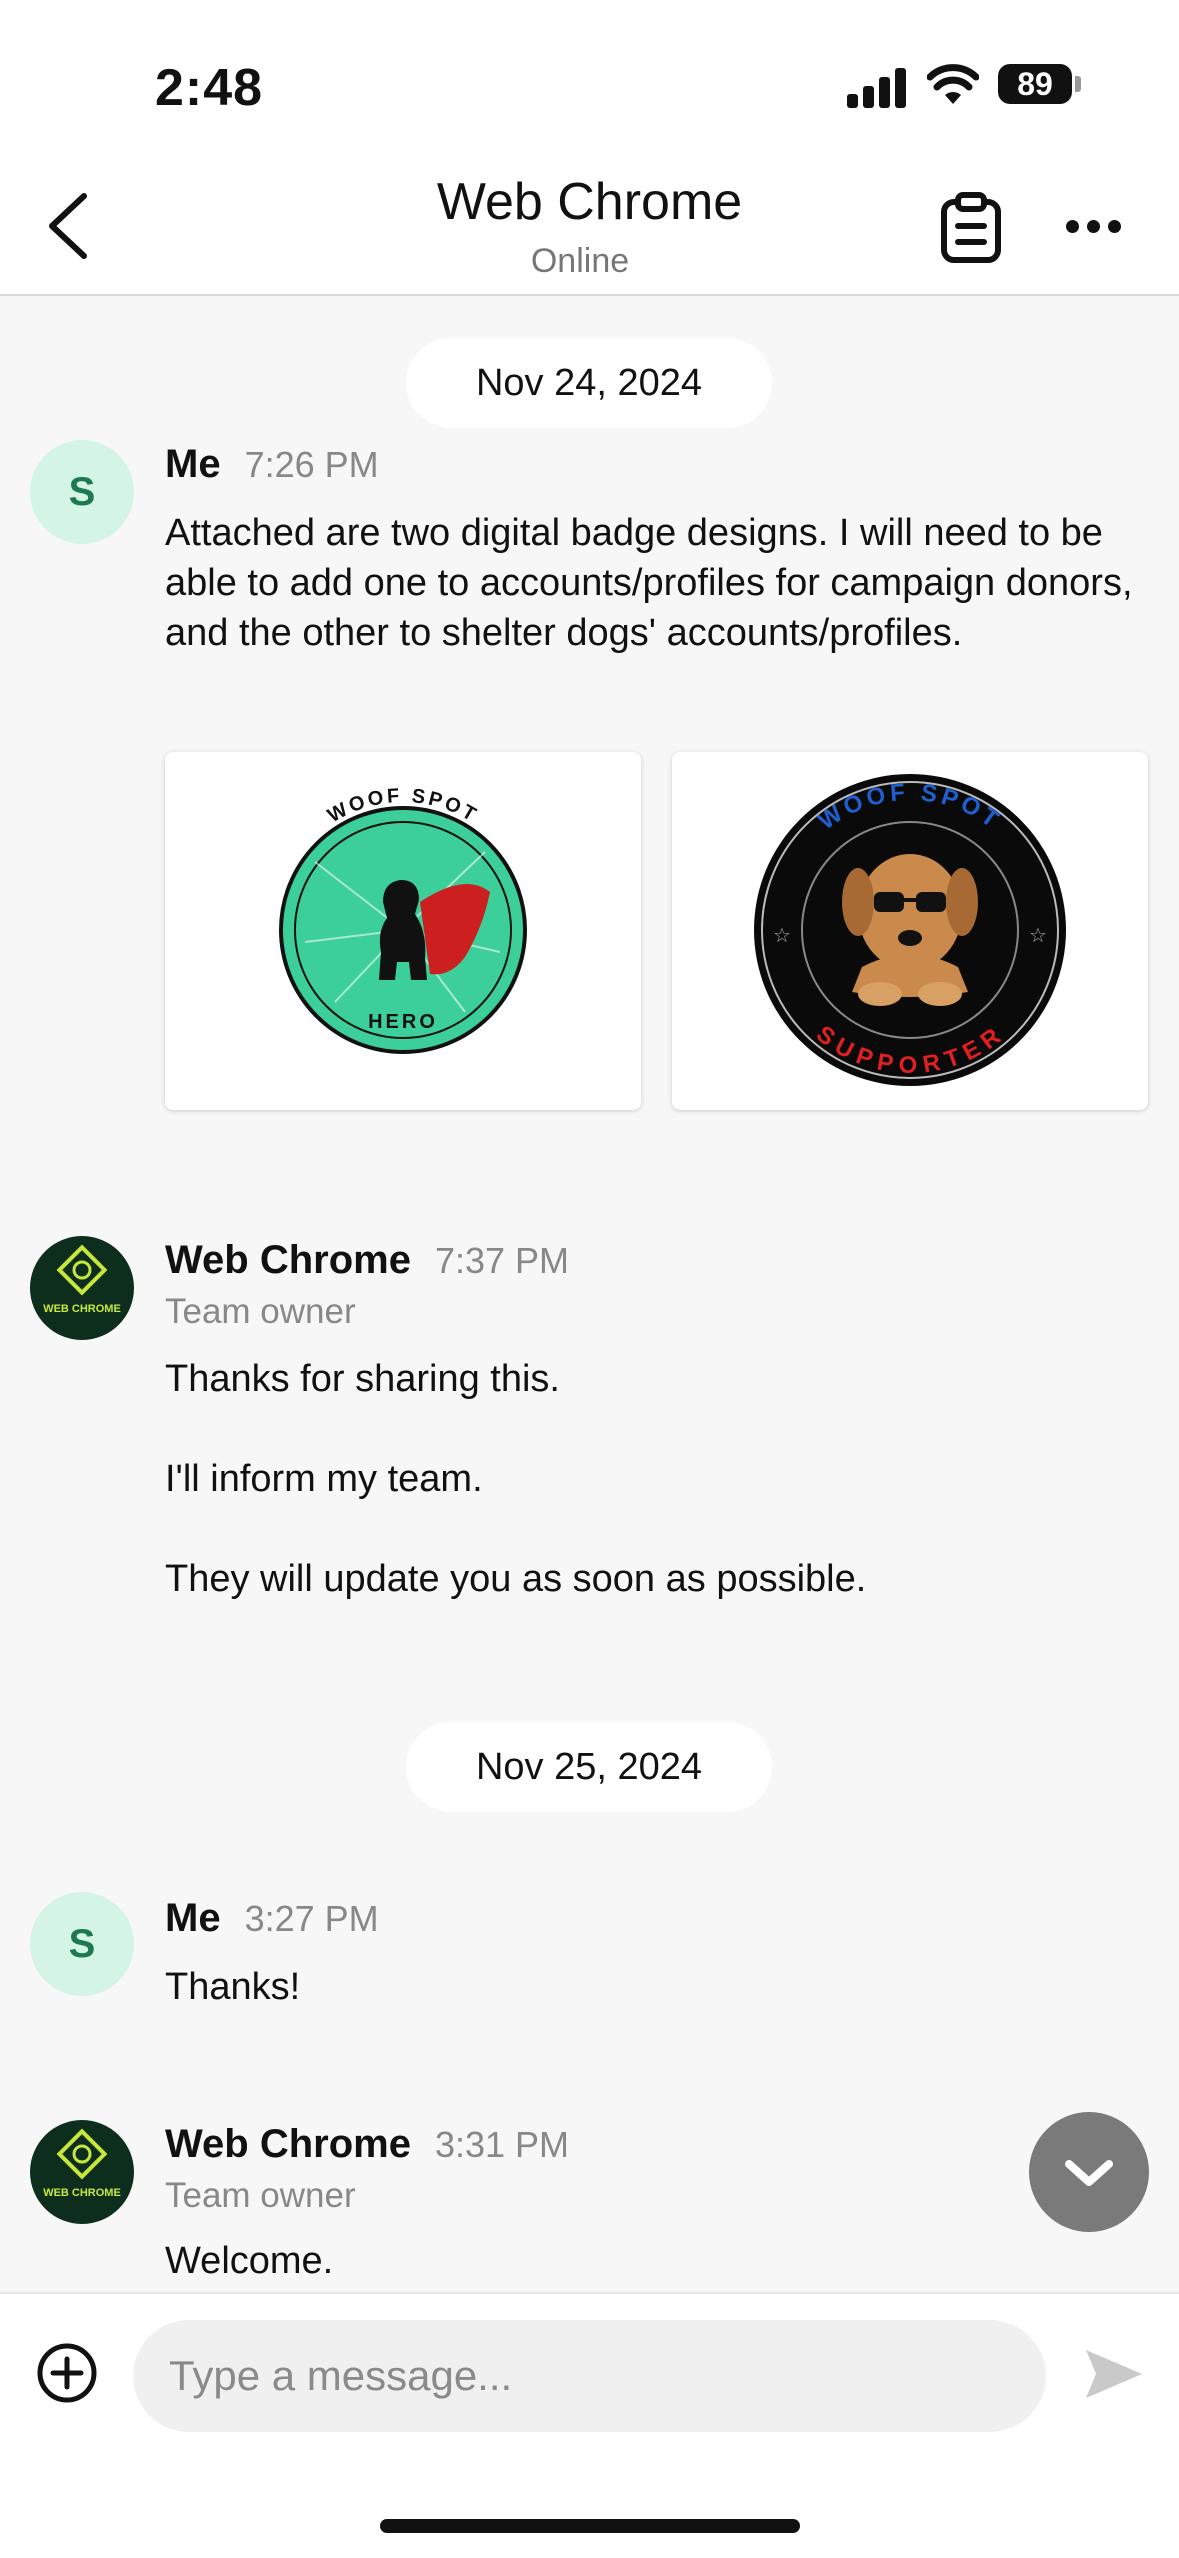 Image resolution: width=1179 pixels, height=2558 pixels. I want to click on message-header: Web Chrome 3:31 PM, so click(367, 2144).